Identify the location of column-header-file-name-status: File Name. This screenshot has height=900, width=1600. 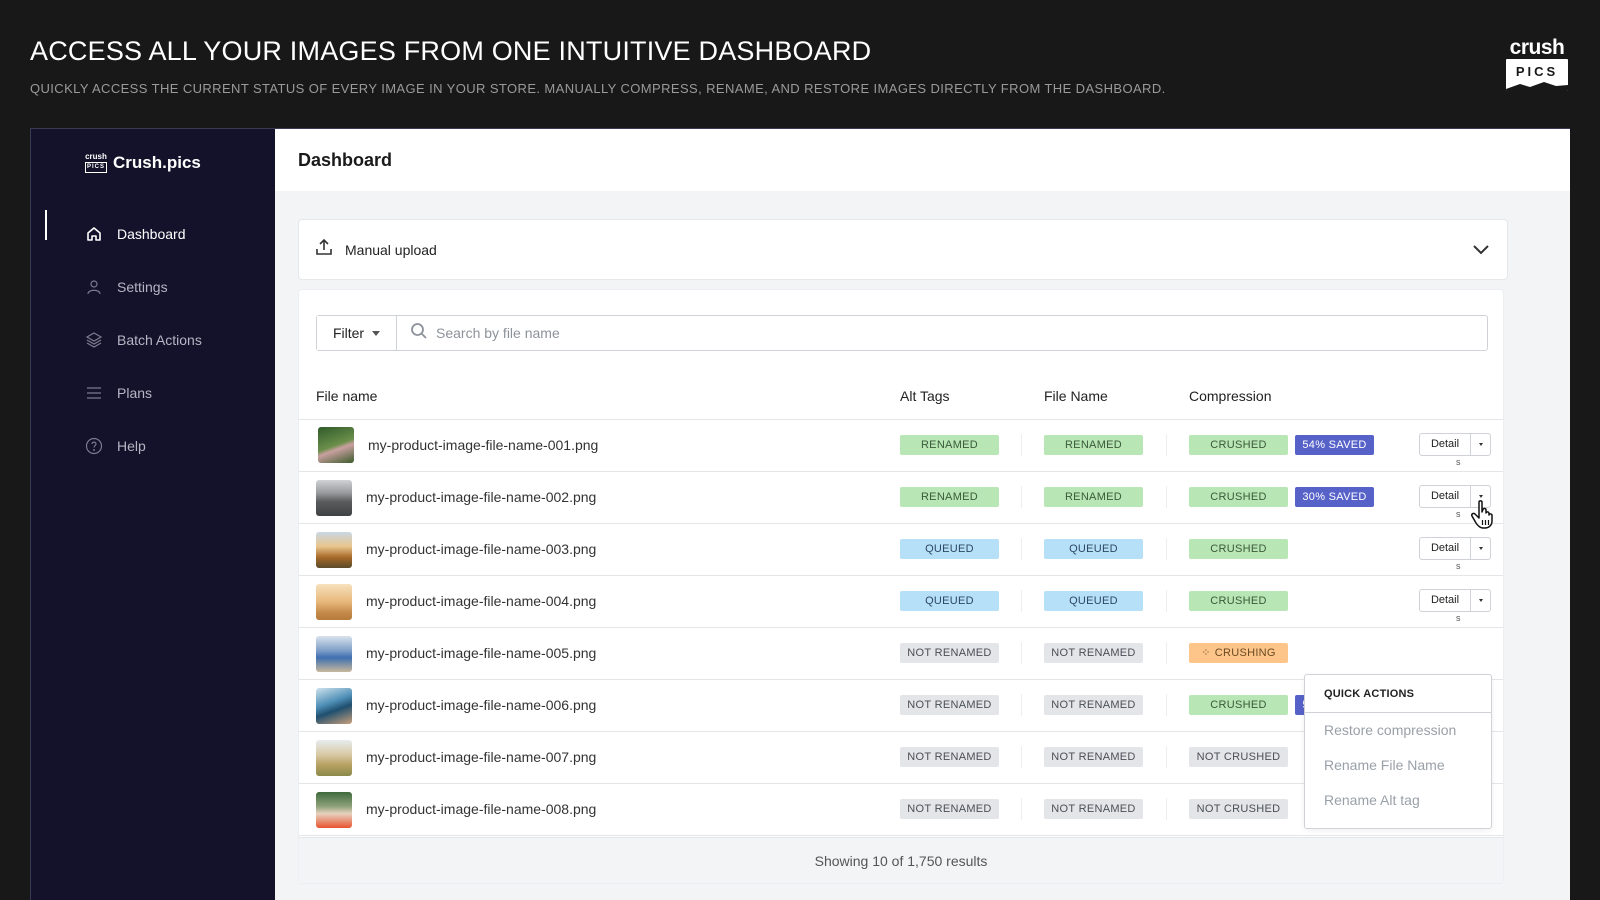
(1076, 396).